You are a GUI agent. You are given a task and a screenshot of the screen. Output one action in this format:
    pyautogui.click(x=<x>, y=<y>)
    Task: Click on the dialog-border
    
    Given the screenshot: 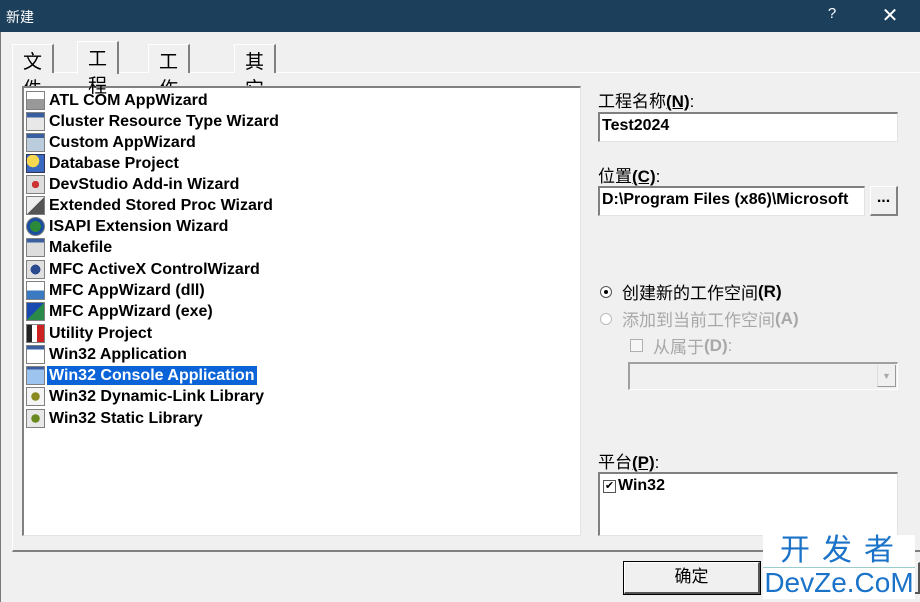 What is the action you would take?
    pyautogui.click(x=0, y=317)
    